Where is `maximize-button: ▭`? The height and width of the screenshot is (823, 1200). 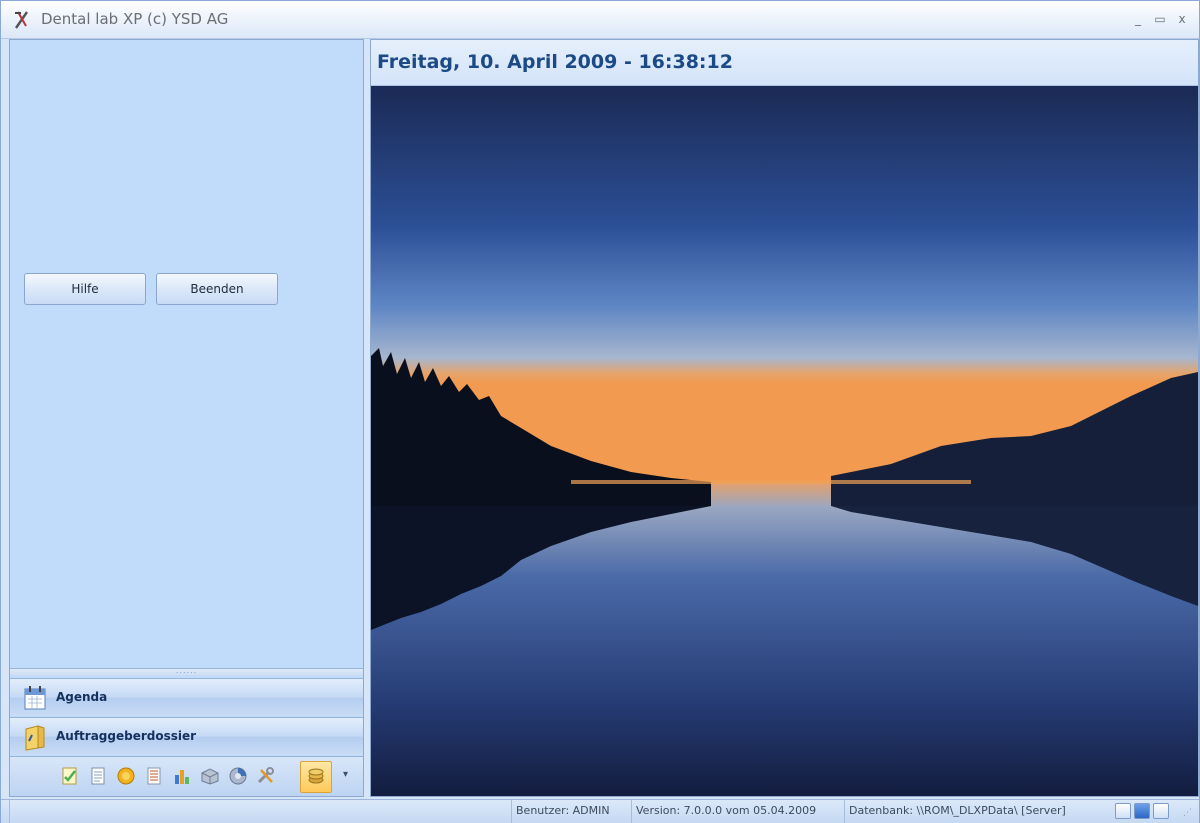 maximize-button: ▭ is located at coordinates (1160, 19).